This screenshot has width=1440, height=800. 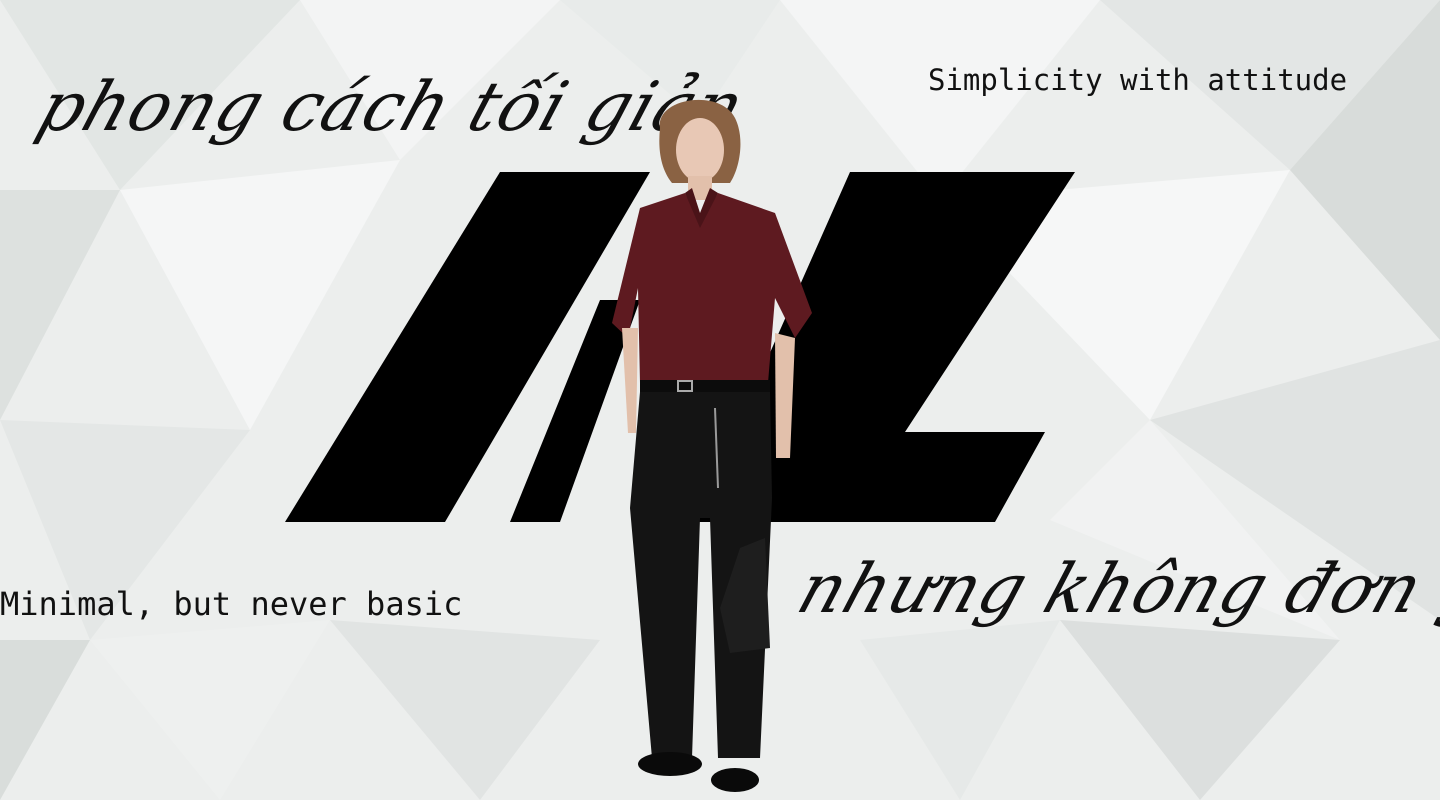 I want to click on model-photo, so click(x=712, y=445).